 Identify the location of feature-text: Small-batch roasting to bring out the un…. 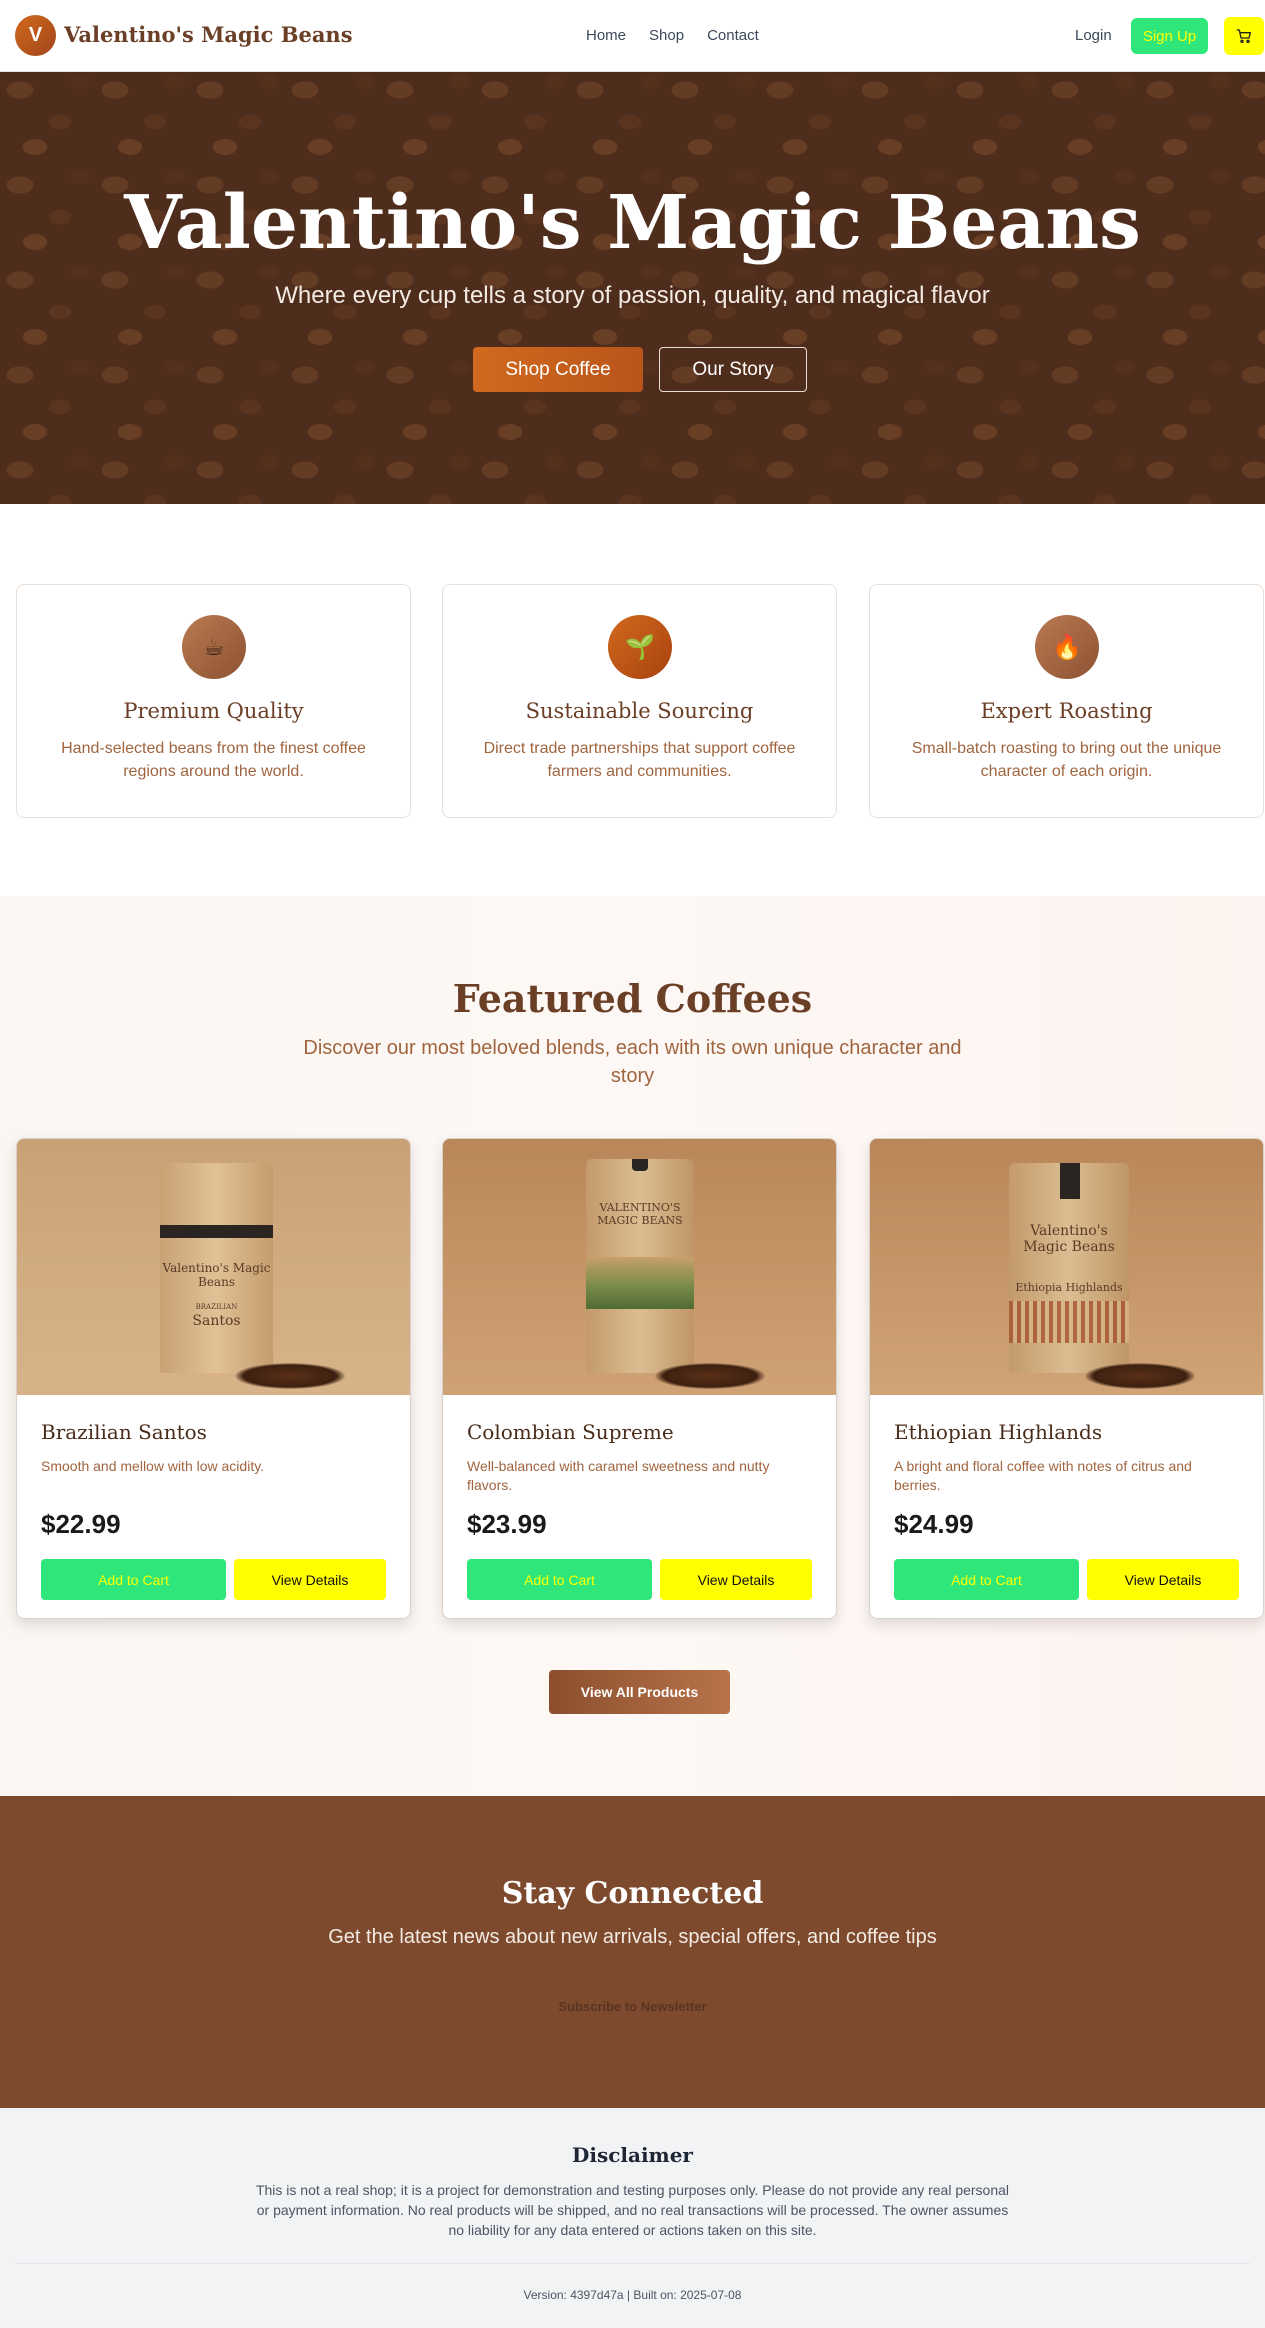
(1066, 760).